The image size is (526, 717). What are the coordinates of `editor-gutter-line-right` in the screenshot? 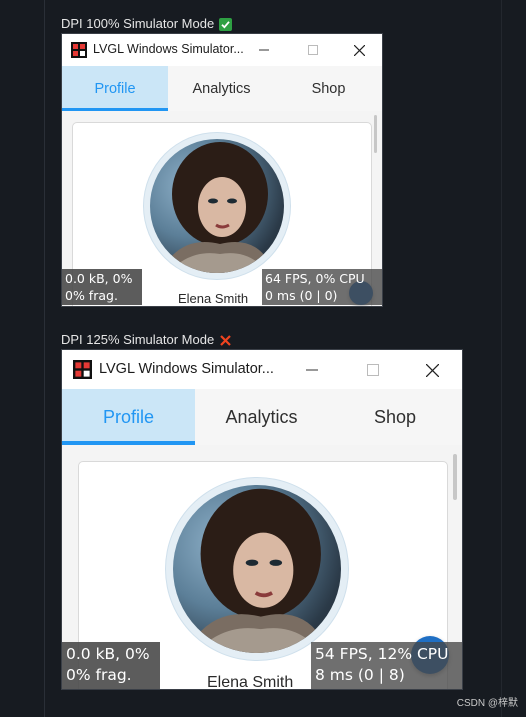 It's located at (501, 358).